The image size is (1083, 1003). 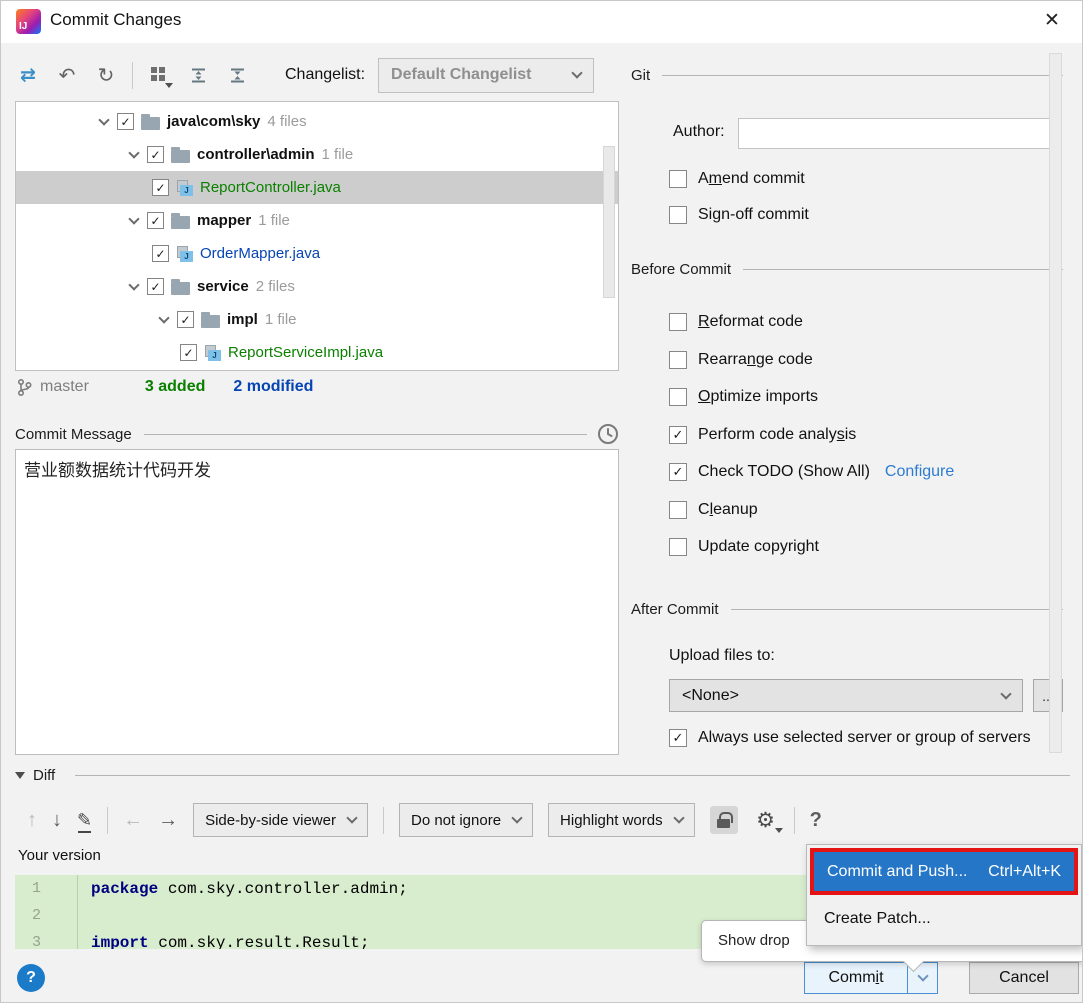 I want to click on optimize-imports-option: Optimize imports, so click(x=743, y=397).